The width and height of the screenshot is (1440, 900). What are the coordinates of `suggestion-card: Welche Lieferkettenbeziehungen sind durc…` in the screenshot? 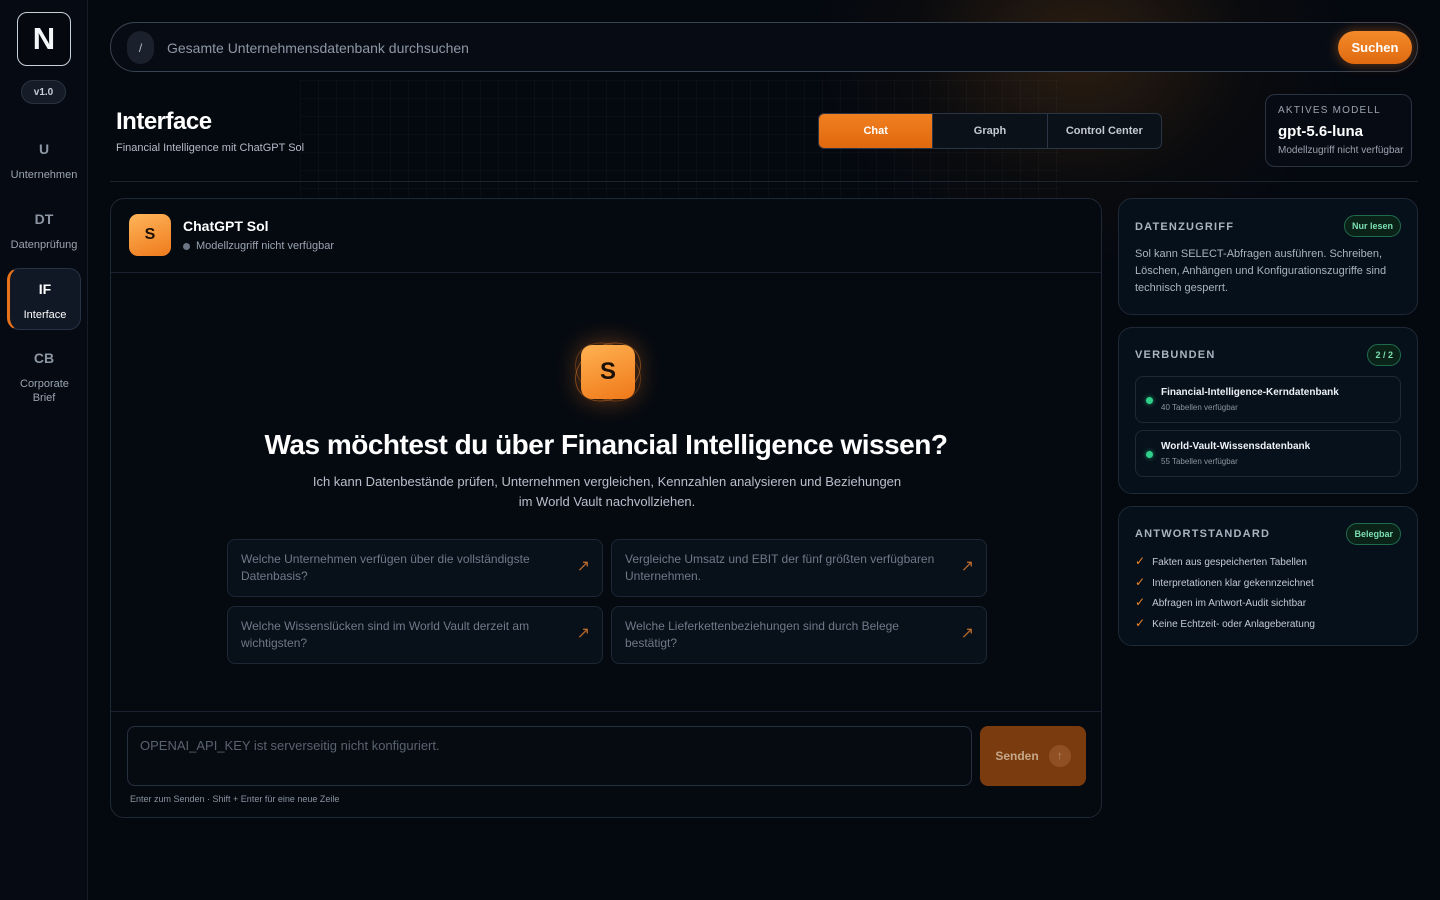 It's located at (799, 635).